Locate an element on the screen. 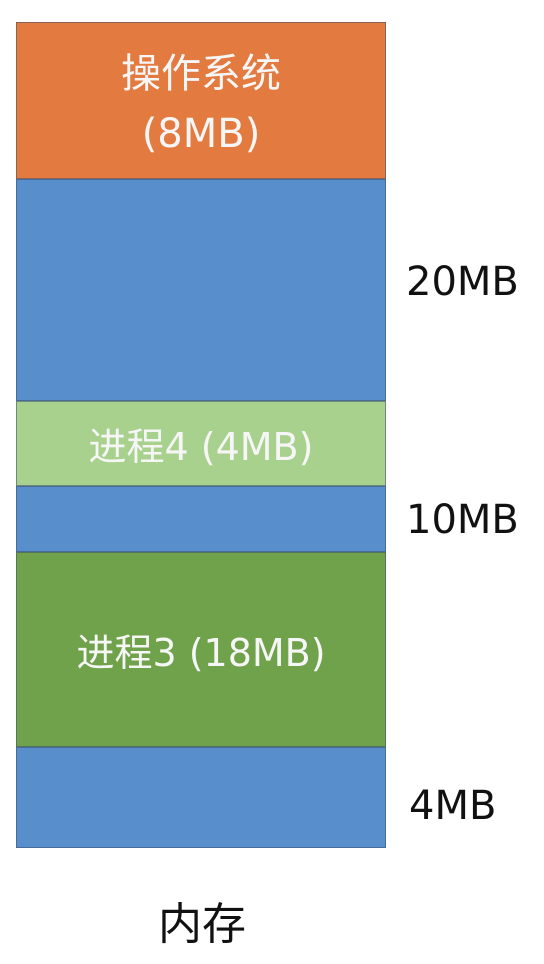 The width and height of the screenshot is (544, 964). process4-label: 进程4 (4MB) is located at coordinates (201, 447).